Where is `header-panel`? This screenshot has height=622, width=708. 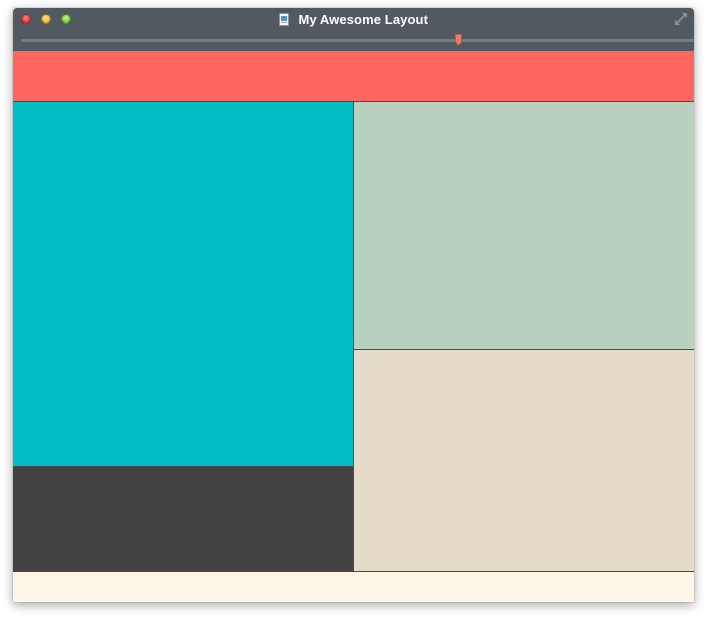
header-panel is located at coordinates (353, 76).